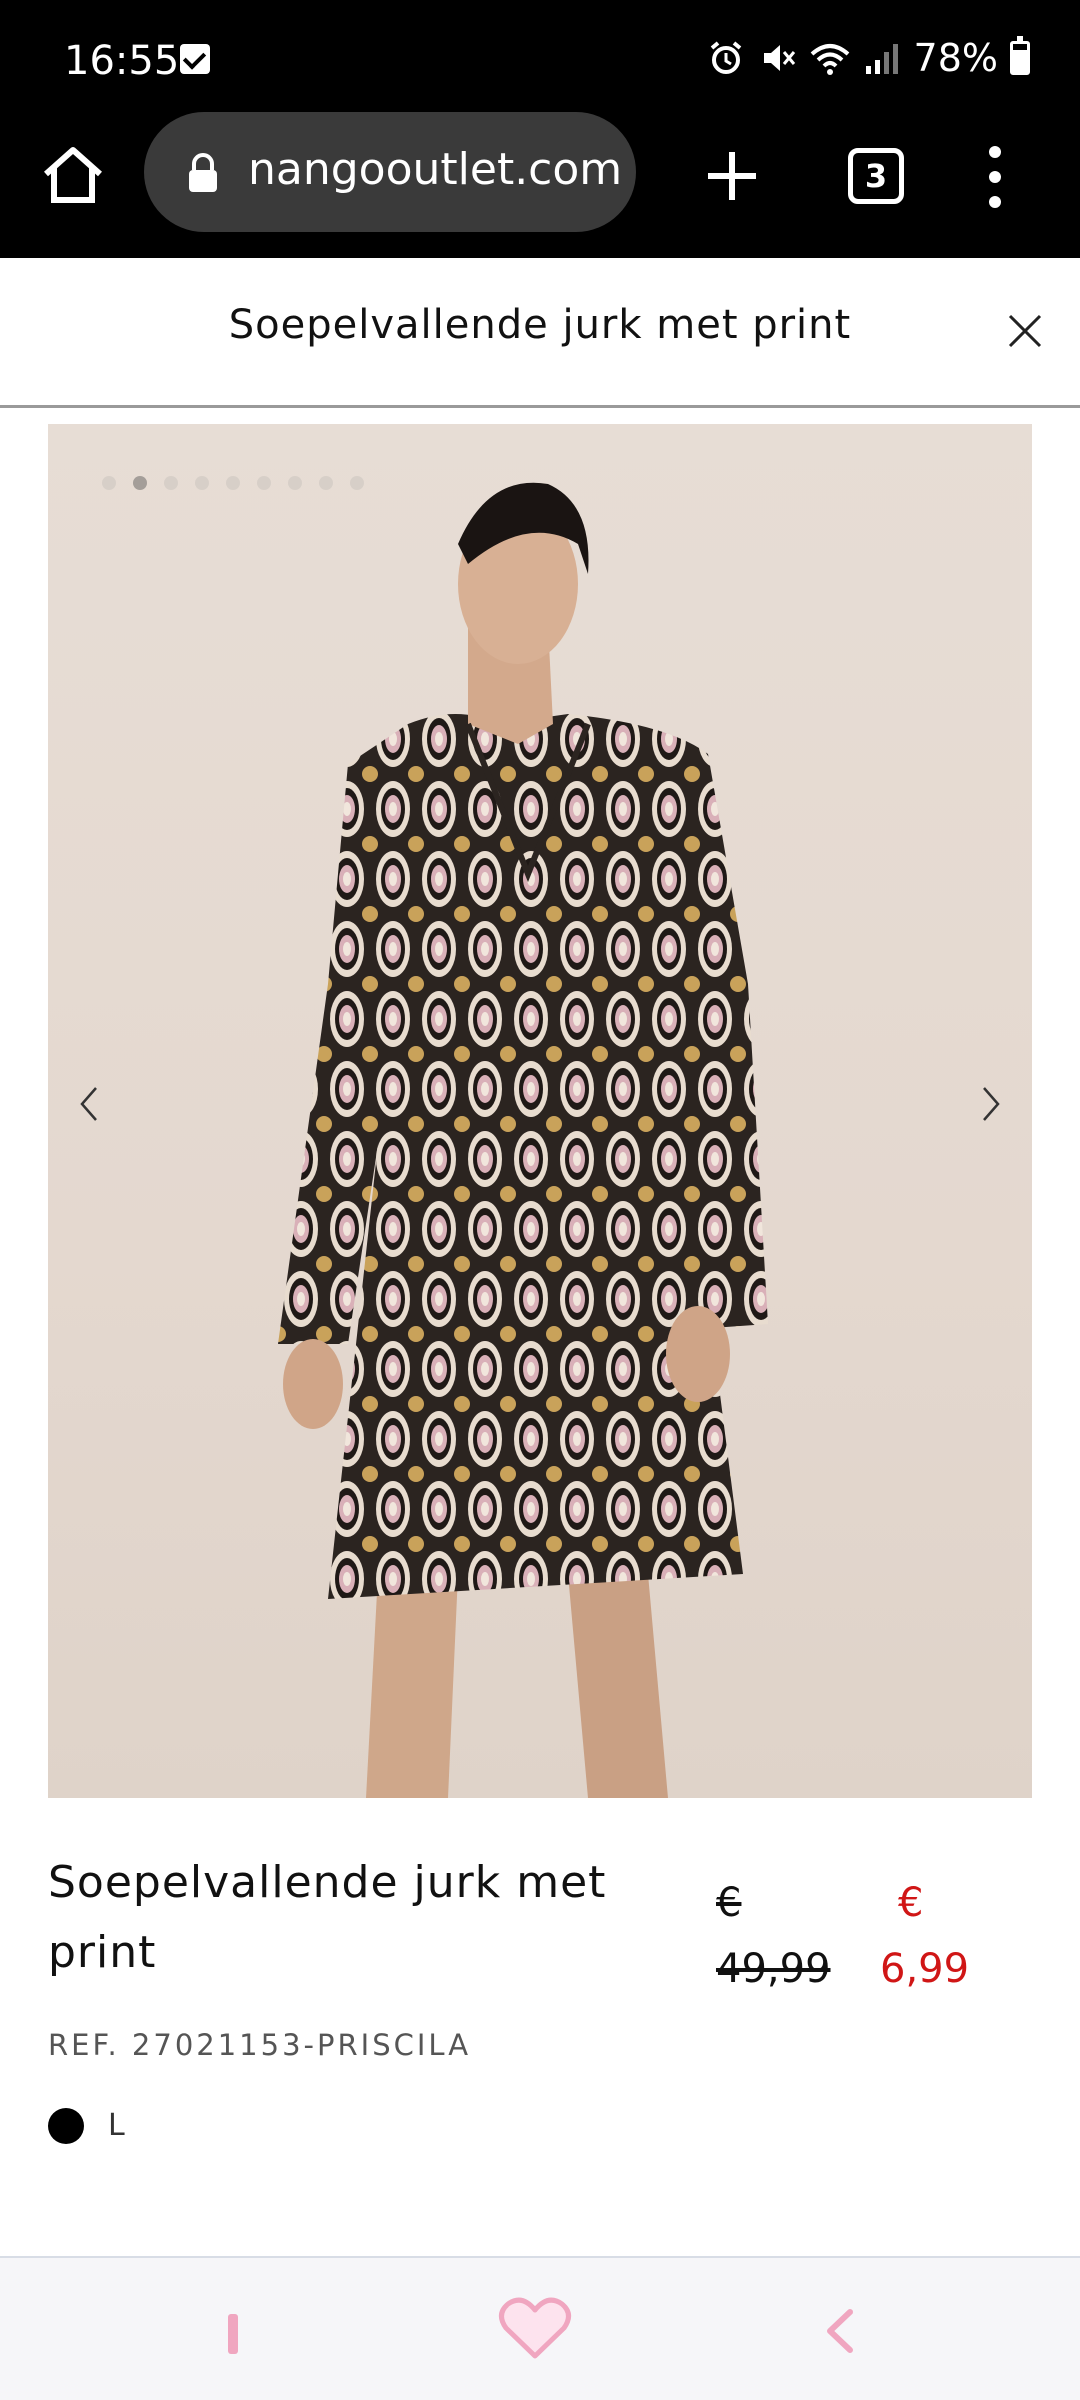 The image size is (1080, 2400). Describe the element at coordinates (233, 2334) in the screenshot. I see `recent-apps-icon` at that location.